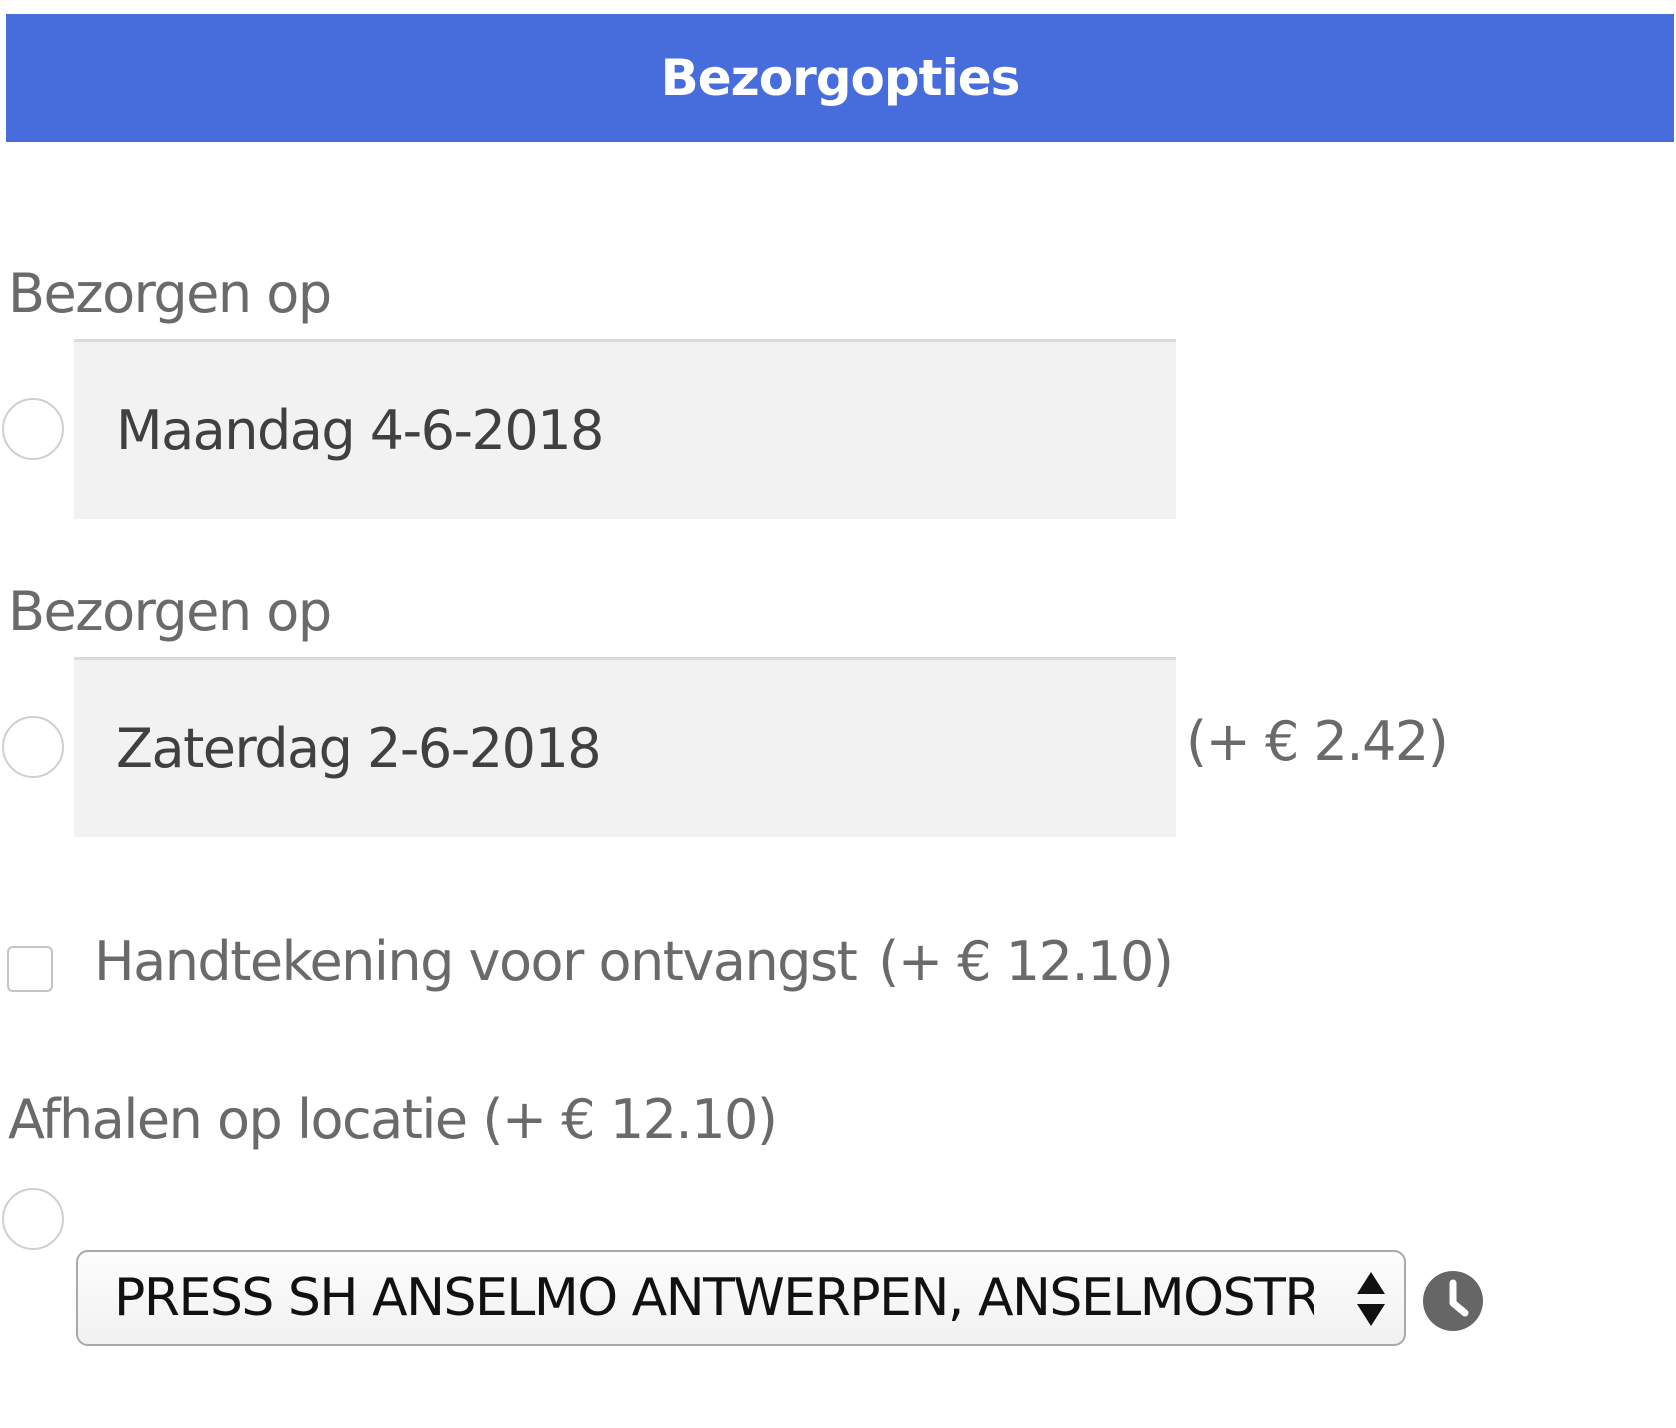 The height and width of the screenshot is (1428, 1676). Describe the element at coordinates (30, 969) in the screenshot. I see `signature-checkbox` at that location.